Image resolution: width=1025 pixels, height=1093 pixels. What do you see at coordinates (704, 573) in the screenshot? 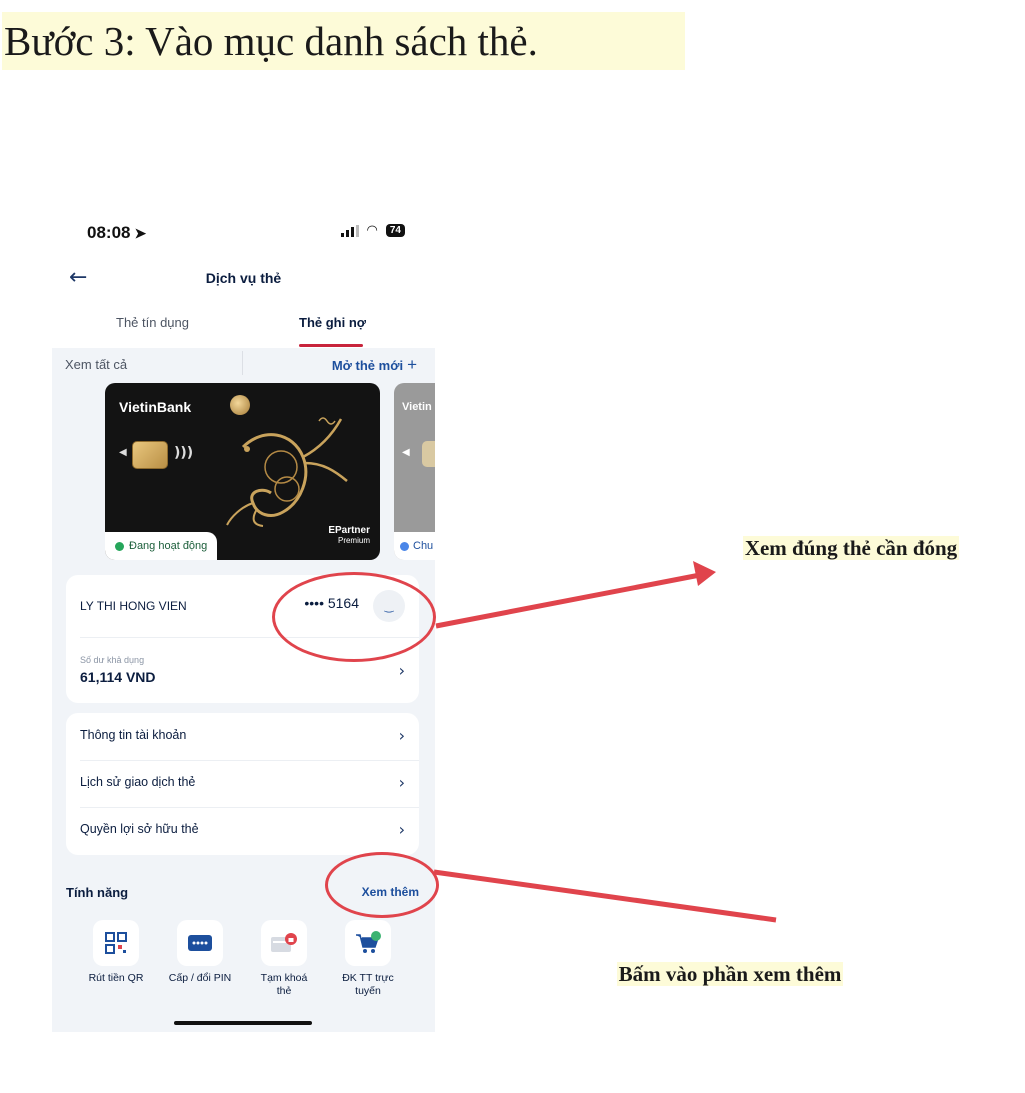
I see `arrow-head-icon` at bounding box center [704, 573].